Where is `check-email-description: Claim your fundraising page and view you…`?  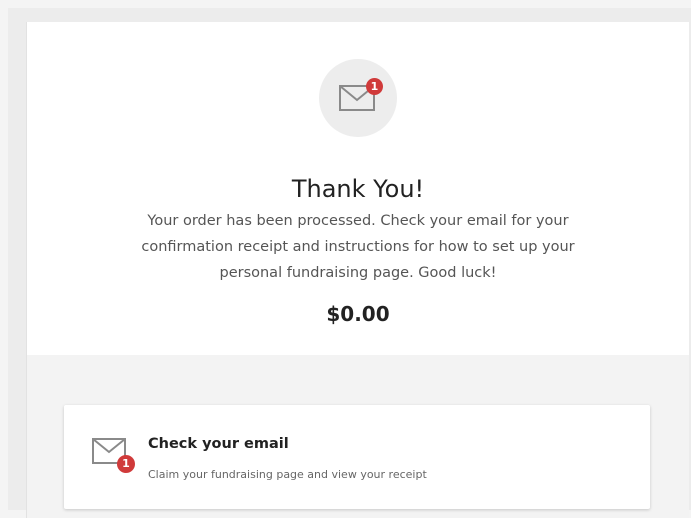
check-email-description: Claim your fundraising page and view you… is located at coordinates (287, 474).